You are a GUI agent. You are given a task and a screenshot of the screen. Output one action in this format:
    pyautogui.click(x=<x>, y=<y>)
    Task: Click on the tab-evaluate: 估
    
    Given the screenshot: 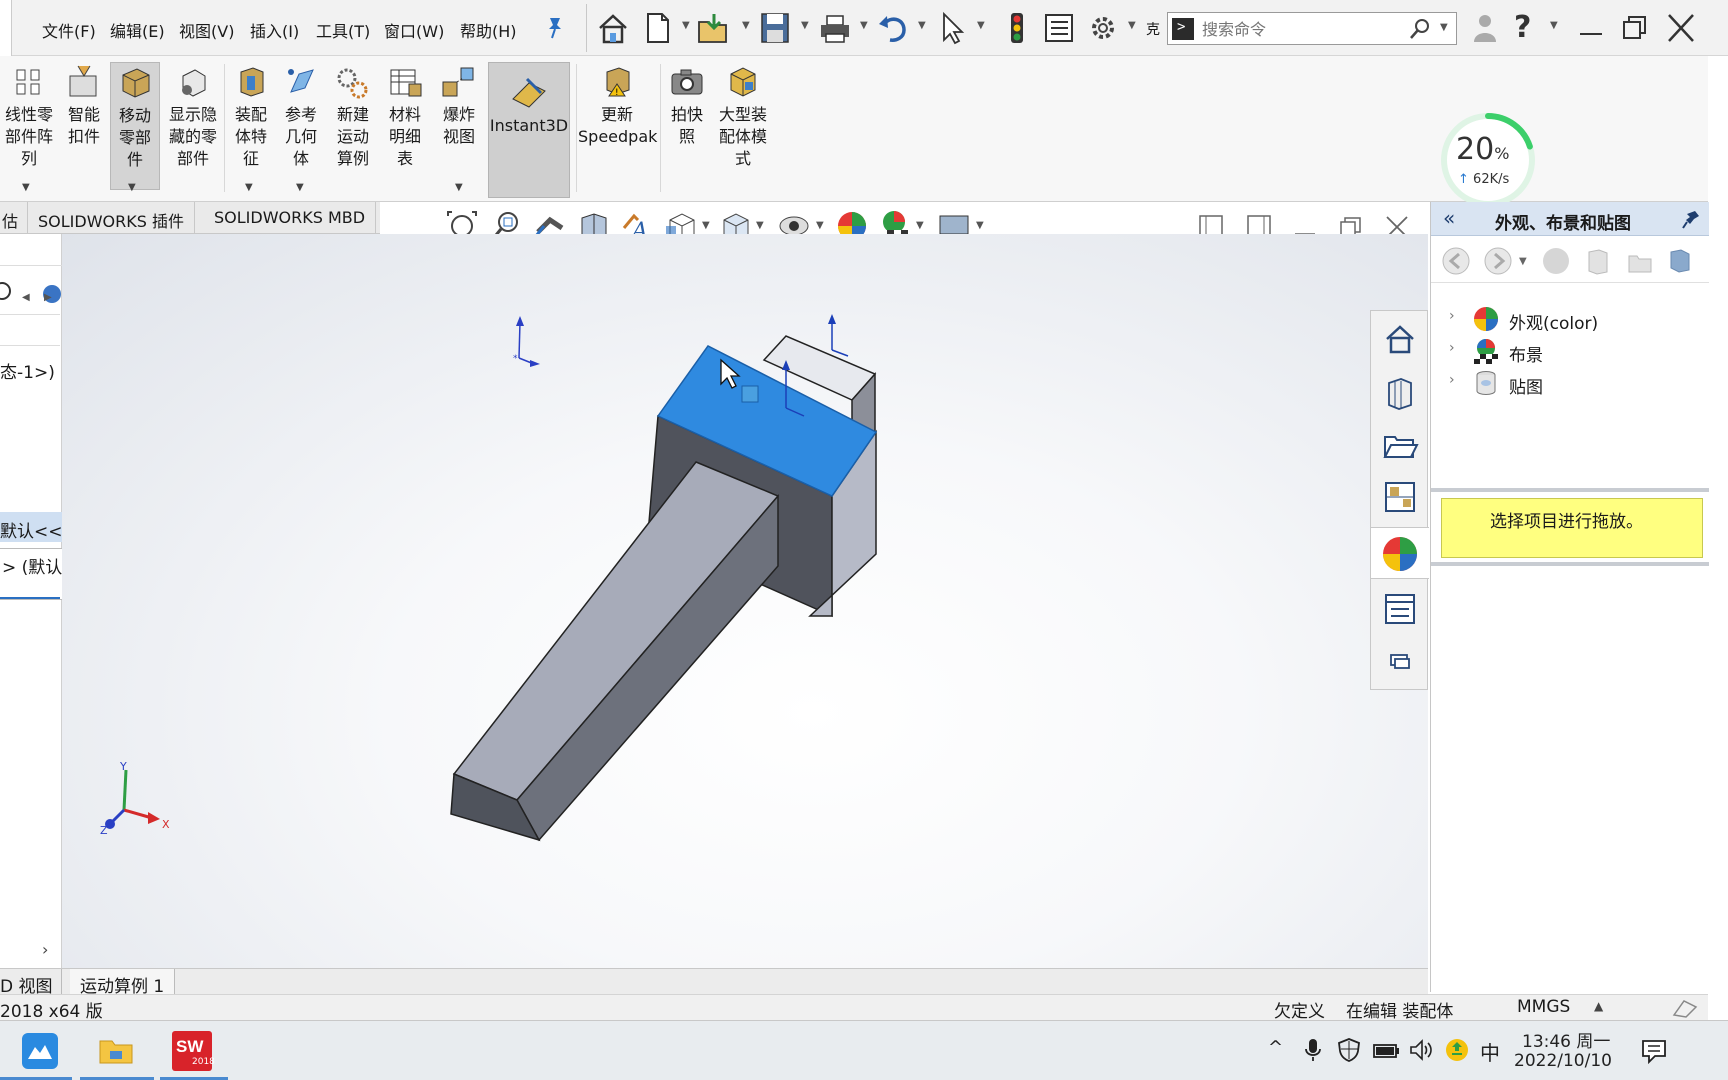 What is the action you would take?
    pyautogui.click(x=14, y=218)
    